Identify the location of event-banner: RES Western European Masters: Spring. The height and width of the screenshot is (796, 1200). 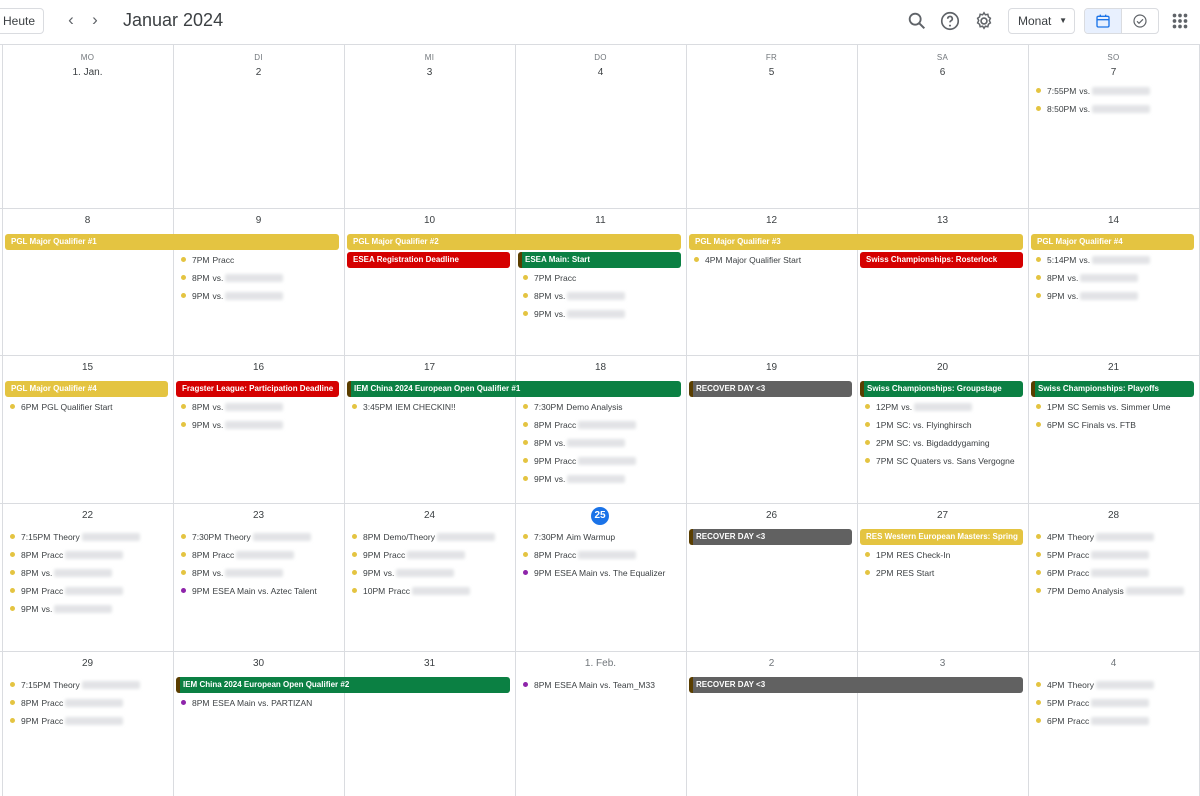
(941, 537).